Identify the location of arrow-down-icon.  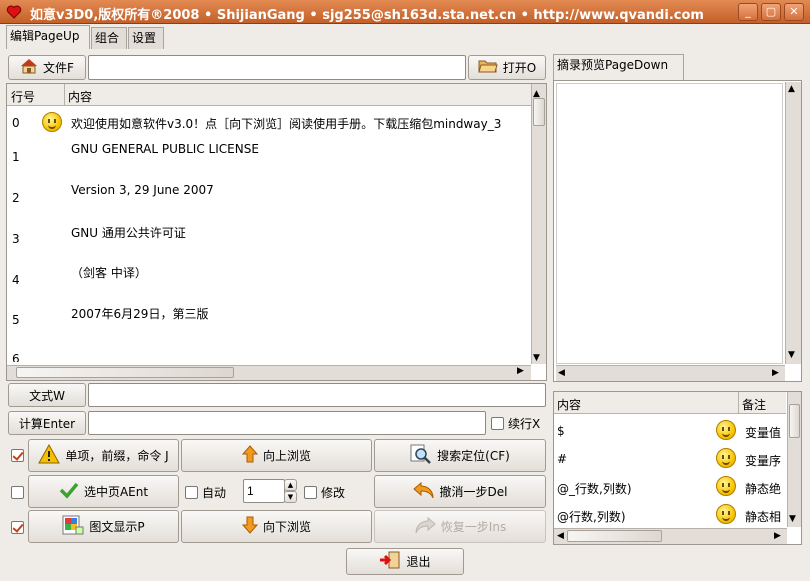
(250, 526).